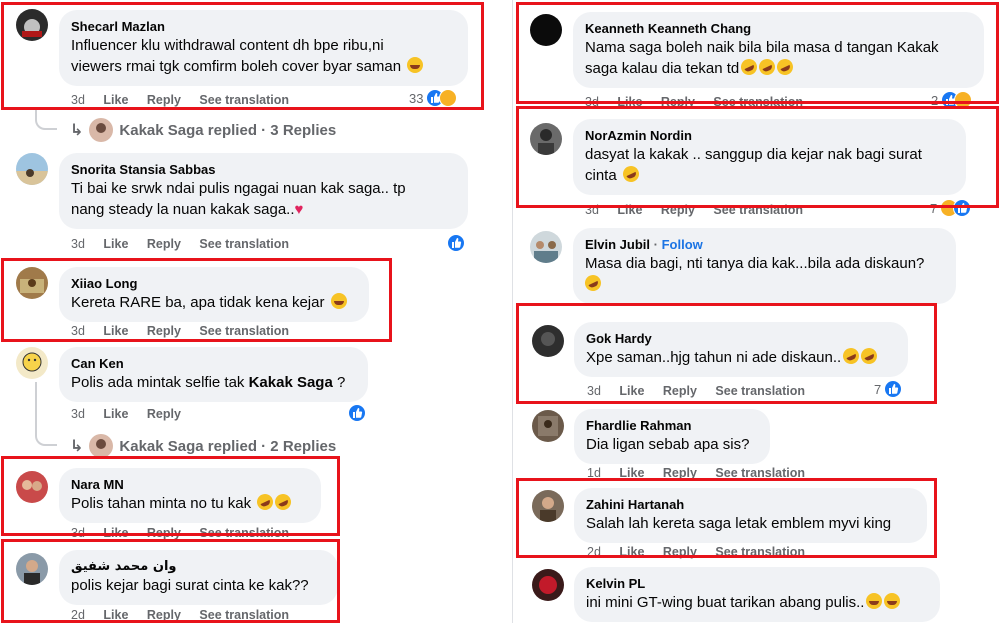 The width and height of the screenshot is (1000, 623). Describe the element at coordinates (433, 98) in the screenshot. I see `reaction-summary: 33` at that location.